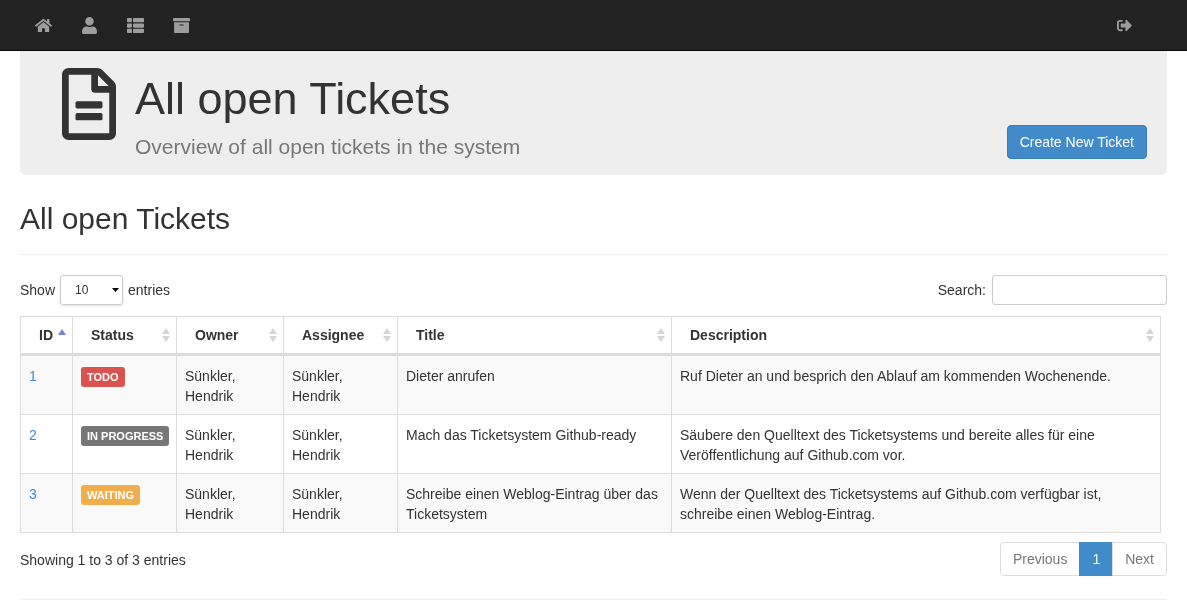  Describe the element at coordinates (1076, 142) in the screenshot. I see `create-ticket-button: Create New Ticket` at that location.